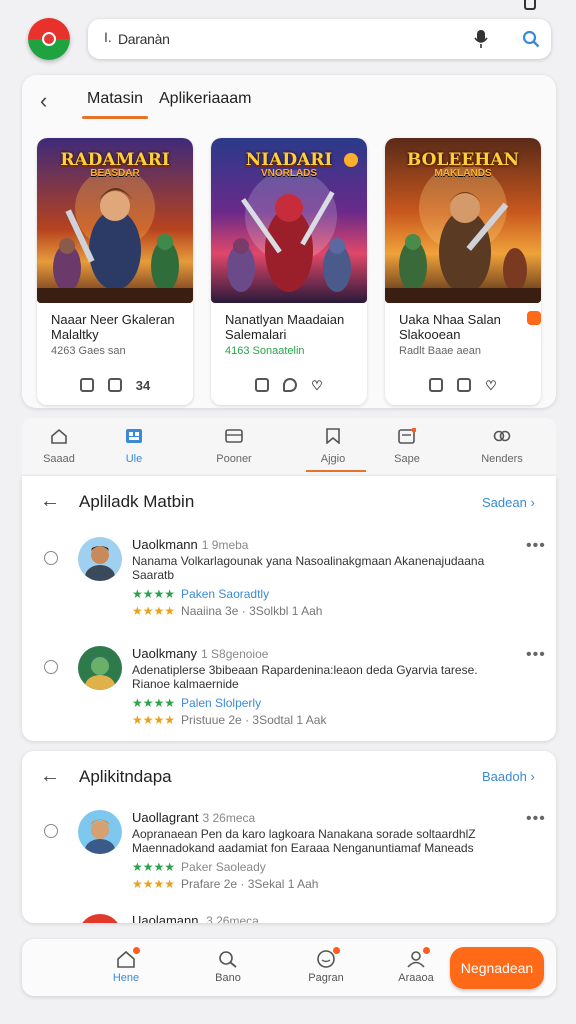  What do you see at coordinates (333, 459) in the screenshot?
I see `category-label: Ajgio` at bounding box center [333, 459].